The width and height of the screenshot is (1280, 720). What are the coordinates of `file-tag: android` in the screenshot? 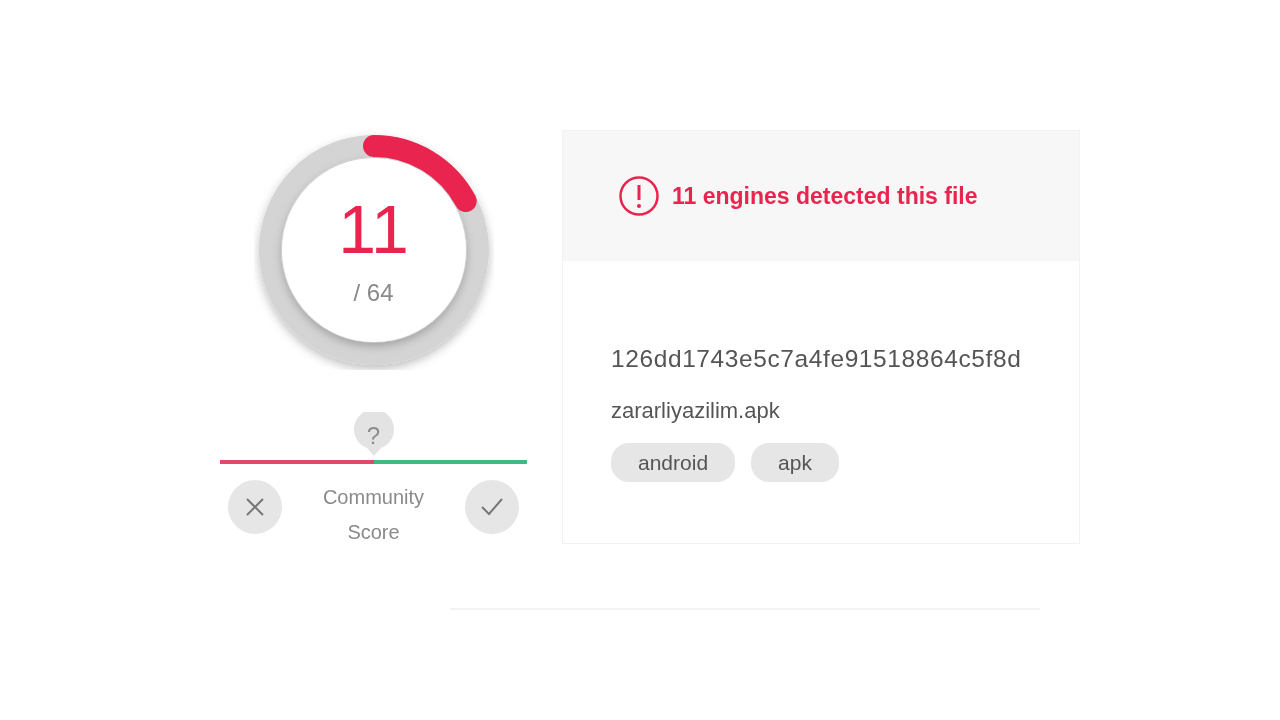 It's located at (673, 462).